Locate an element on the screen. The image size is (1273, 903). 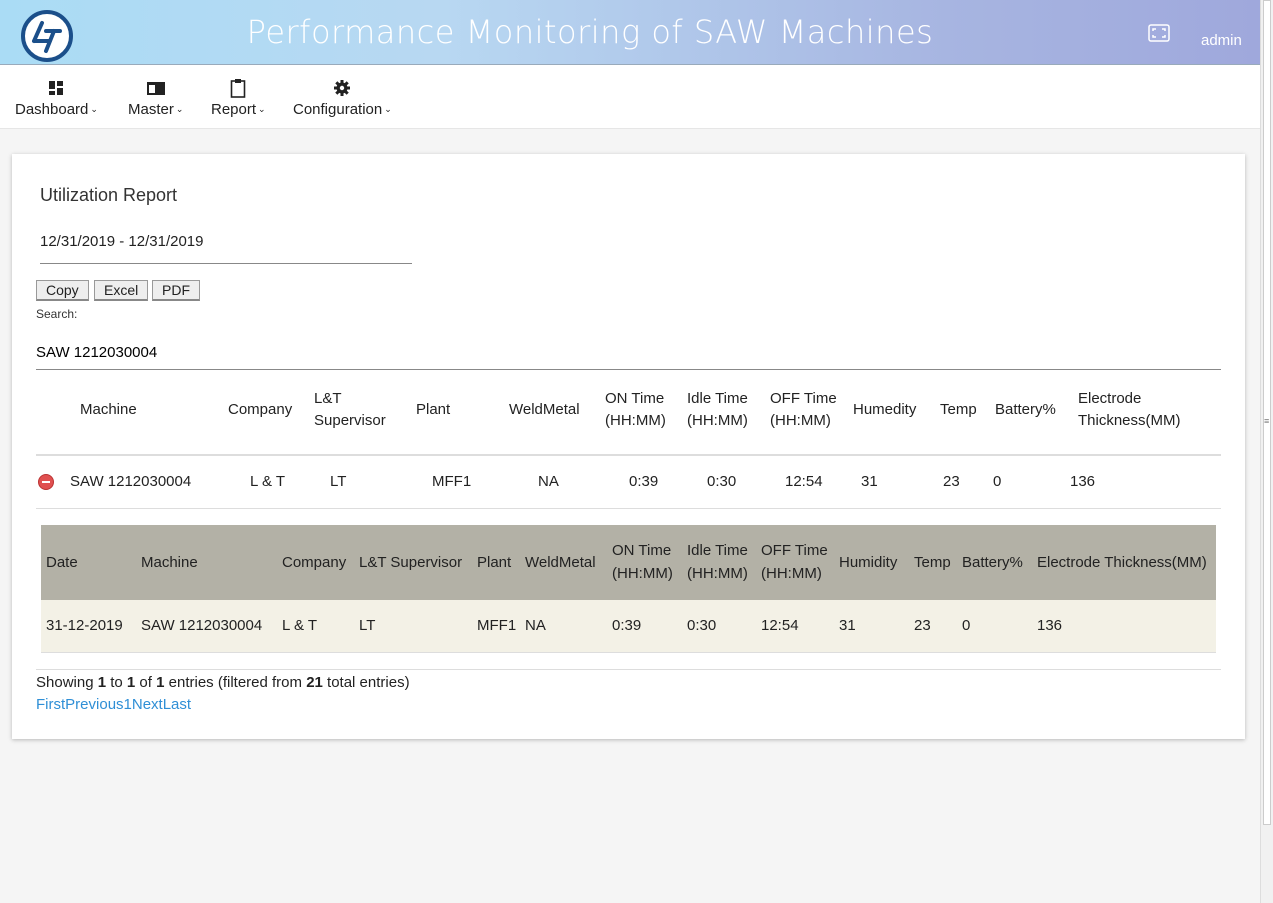
scrollbar-thumb is located at coordinates (1267, 412).